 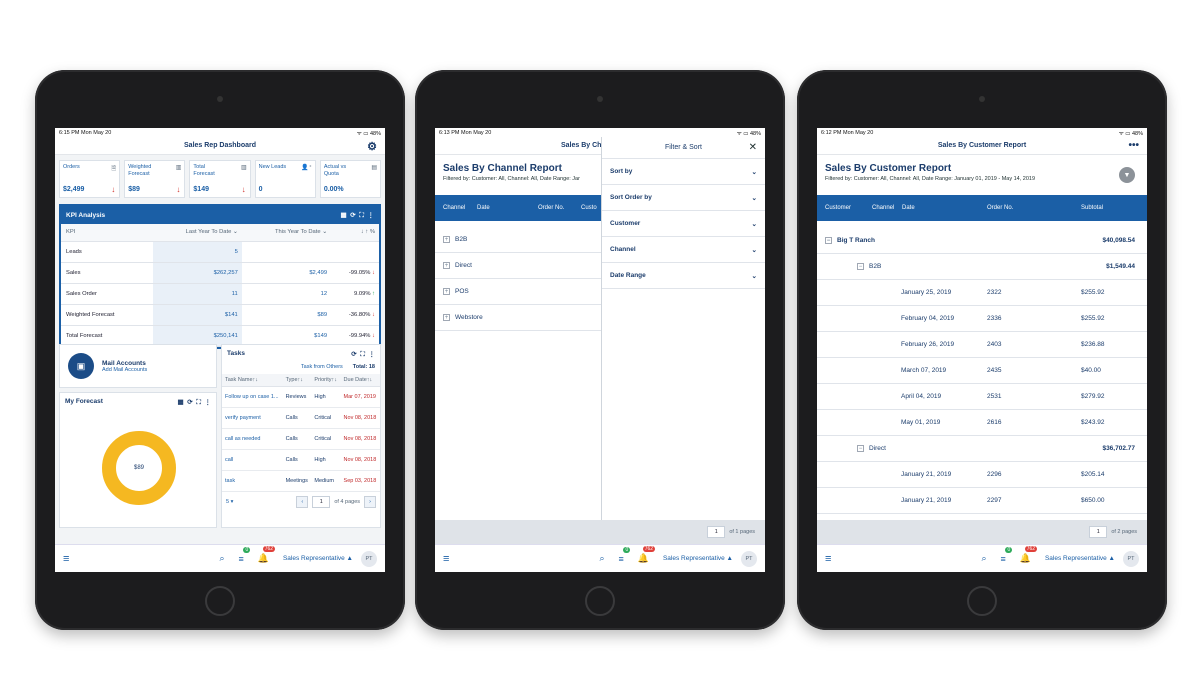 What do you see at coordinates (138, 366) in the screenshot?
I see `mail-accounts-card: ▣ Mail Accounts Add Mail Accounts` at bounding box center [138, 366].